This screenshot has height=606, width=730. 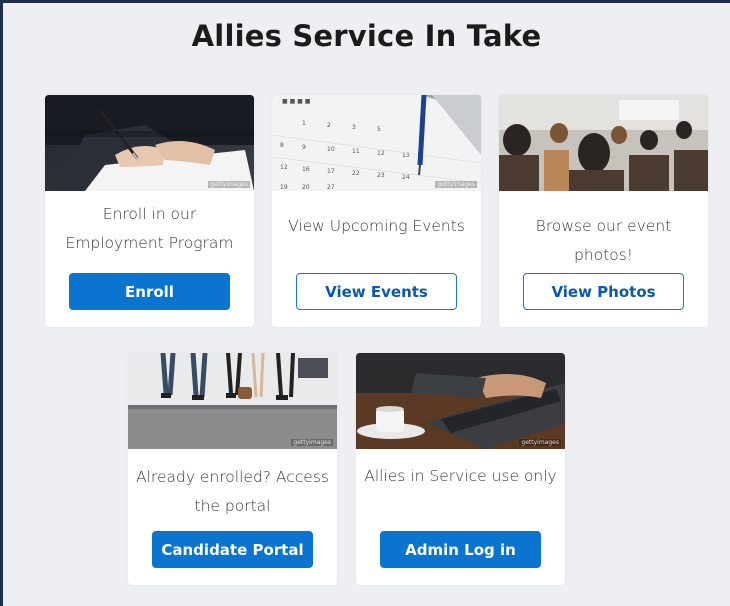 What do you see at coordinates (306, 187) in the screenshot?
I see `svg-text: 20` at bounding box center [306, 187].